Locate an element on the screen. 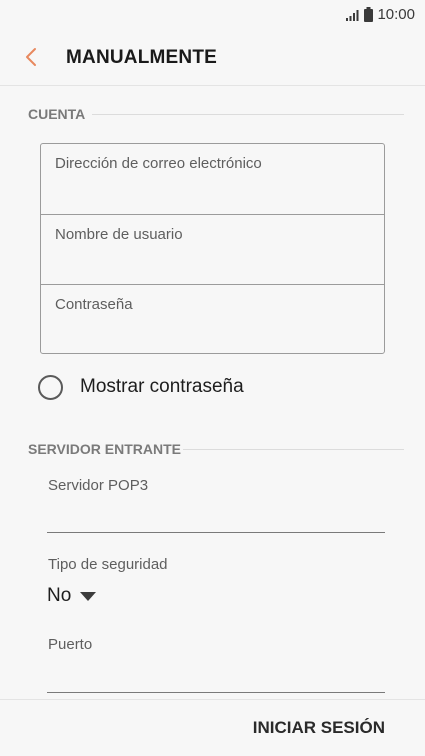 The width and height of the screenshot is (425, 756). port-input is located at coordinates (216, 674).